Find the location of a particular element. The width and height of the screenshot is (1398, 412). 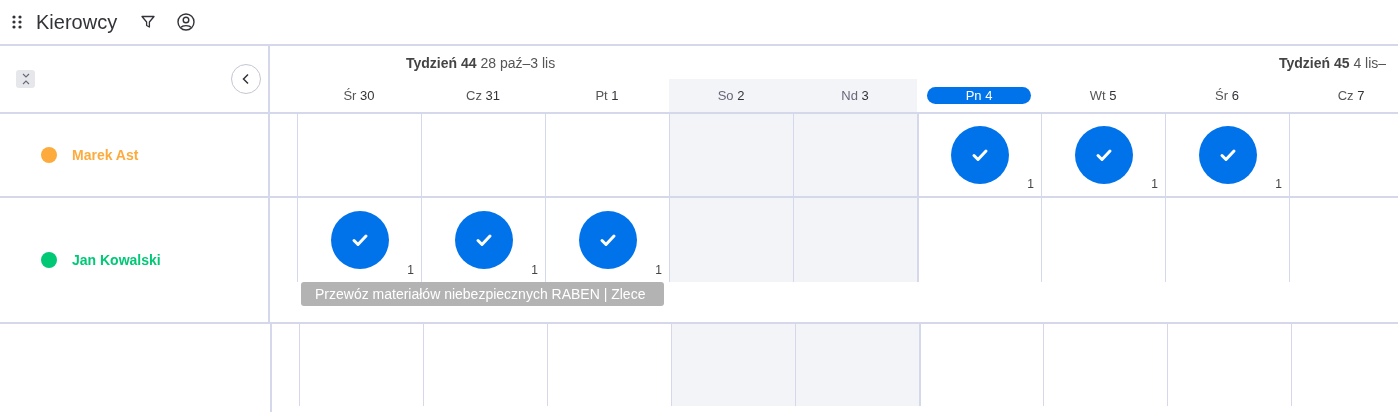

chevron-left-icon is located at coordinates (246, 79).